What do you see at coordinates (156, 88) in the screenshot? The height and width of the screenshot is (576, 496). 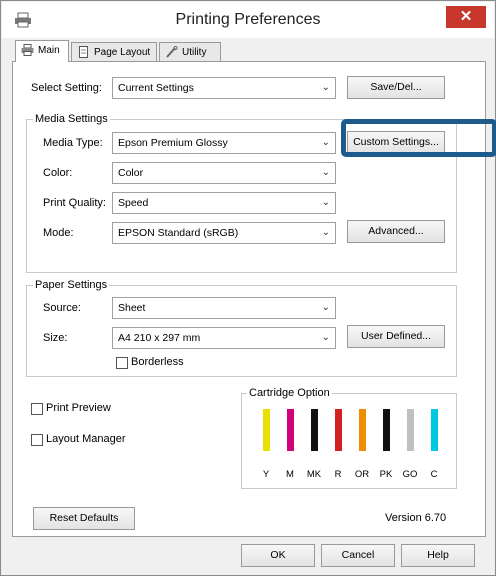 I see `select-setting-value: Current Settings` at bounding box center [156, 88].